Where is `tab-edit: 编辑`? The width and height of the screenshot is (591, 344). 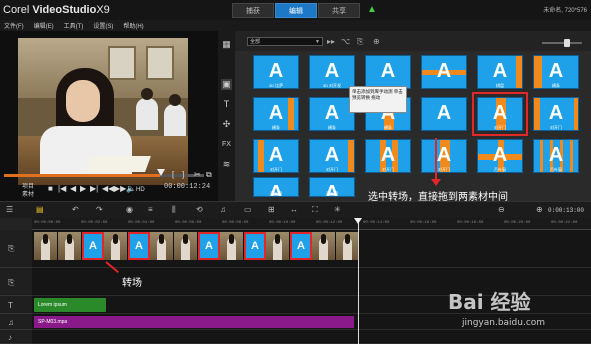
tab-edit: 编辑 is located at coordinates (296, 10).